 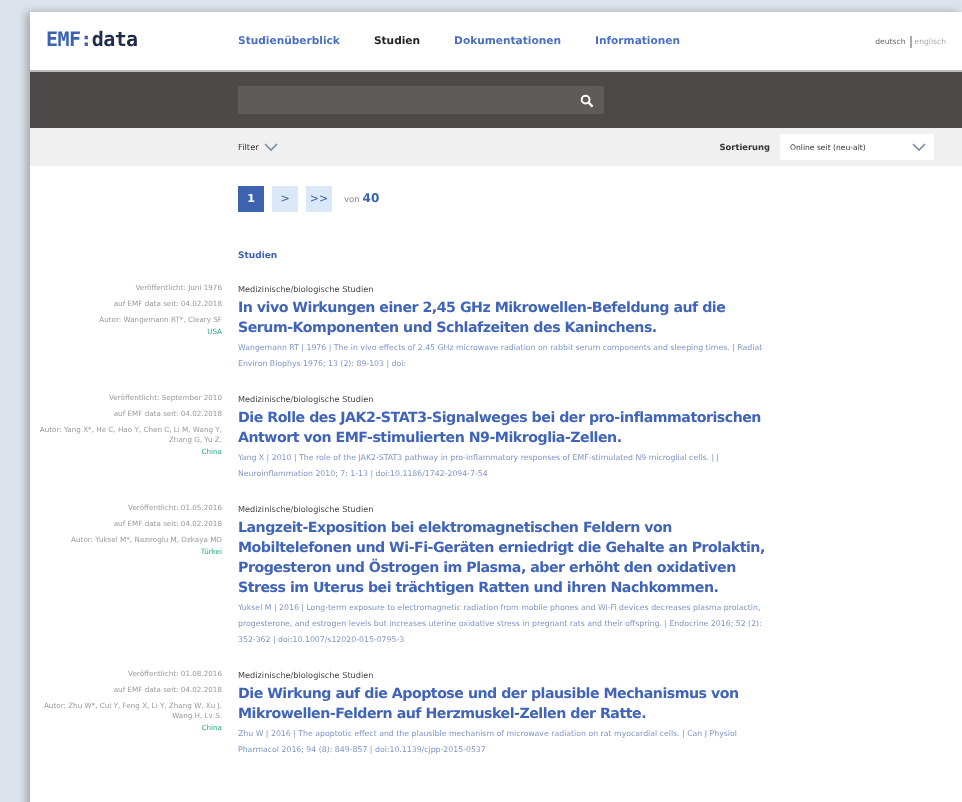 What do you see at coordinates (142, 41) in the screenshot?
I see `logo: EMF:data` at bounding box center [142, 41].